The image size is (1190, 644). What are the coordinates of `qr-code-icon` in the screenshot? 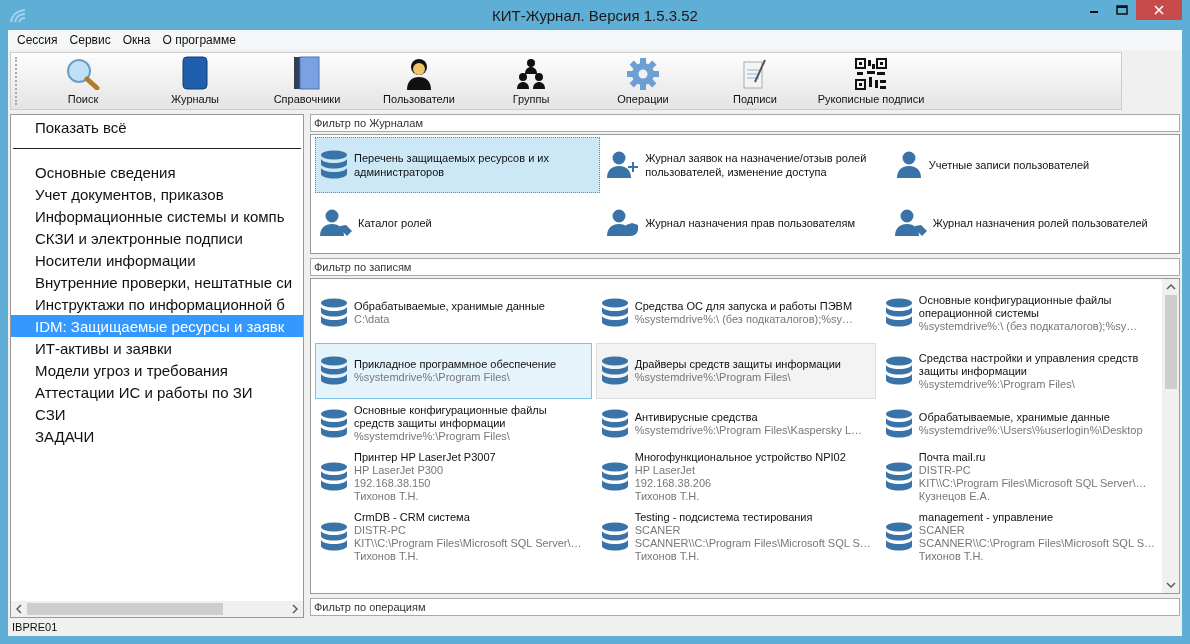 It's located at (871, 74).